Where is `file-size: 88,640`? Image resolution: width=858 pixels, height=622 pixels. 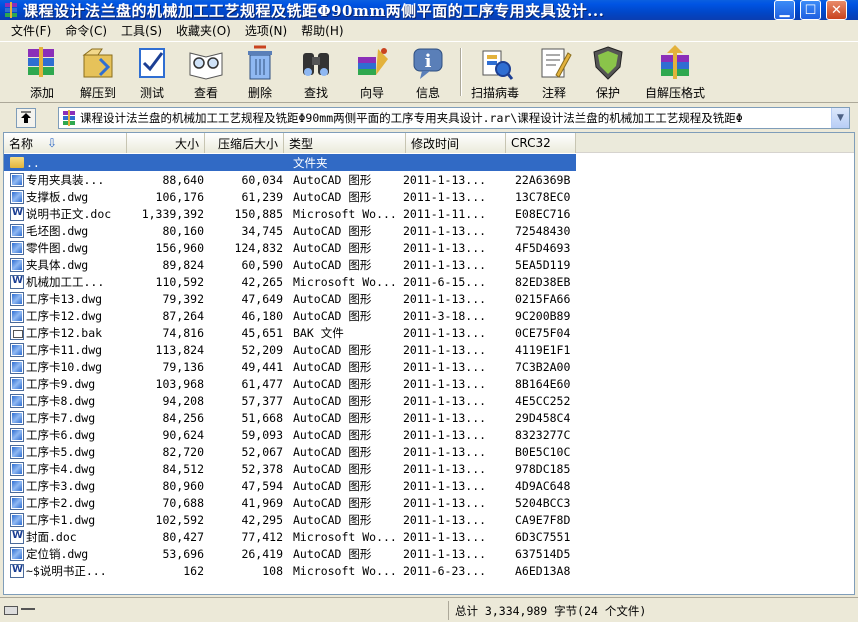 file-size: 88,640 is located at coordinates (183, 179).